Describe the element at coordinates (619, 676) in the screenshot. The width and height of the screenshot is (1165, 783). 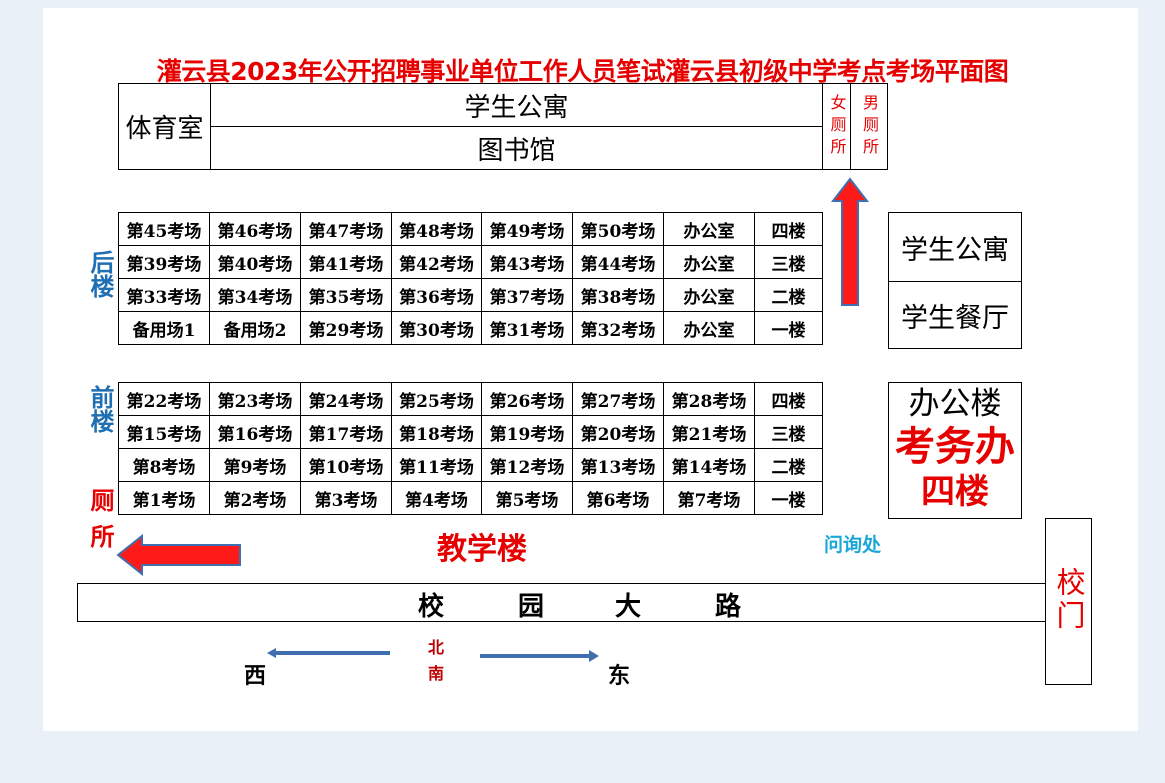
I see `compass-east: 东` at that location.